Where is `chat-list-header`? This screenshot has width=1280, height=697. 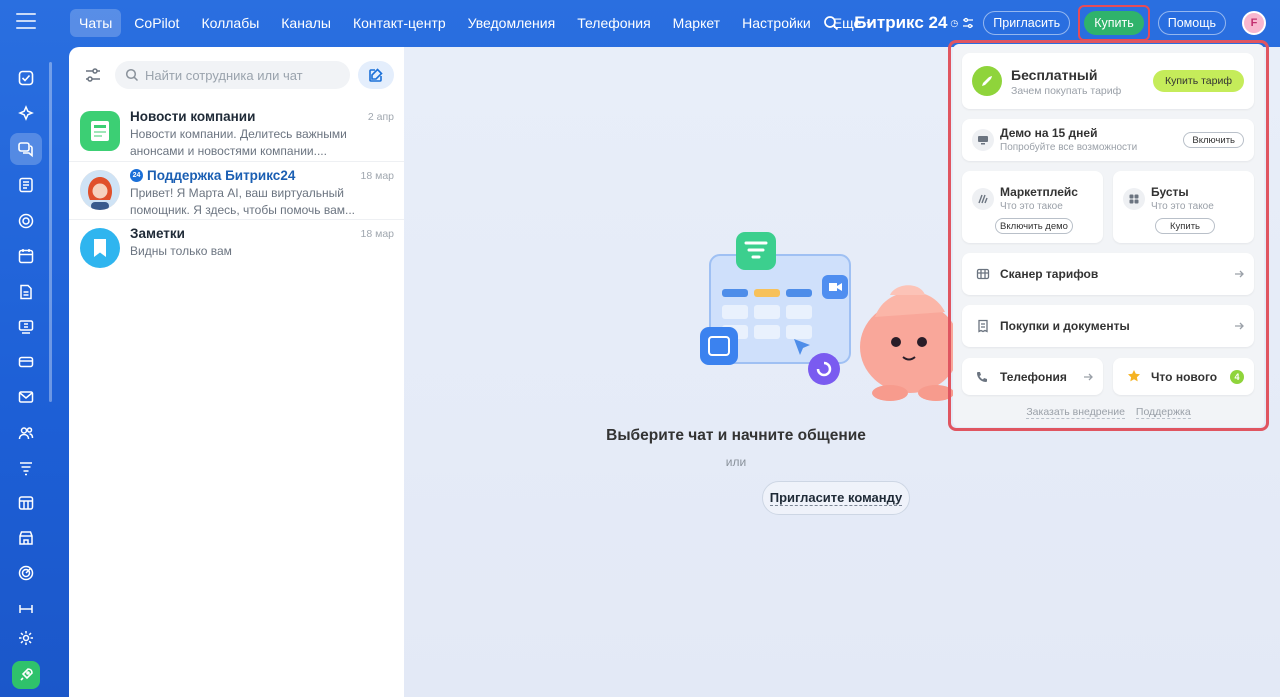 chat-list-header is located at coordinates (236, 75).